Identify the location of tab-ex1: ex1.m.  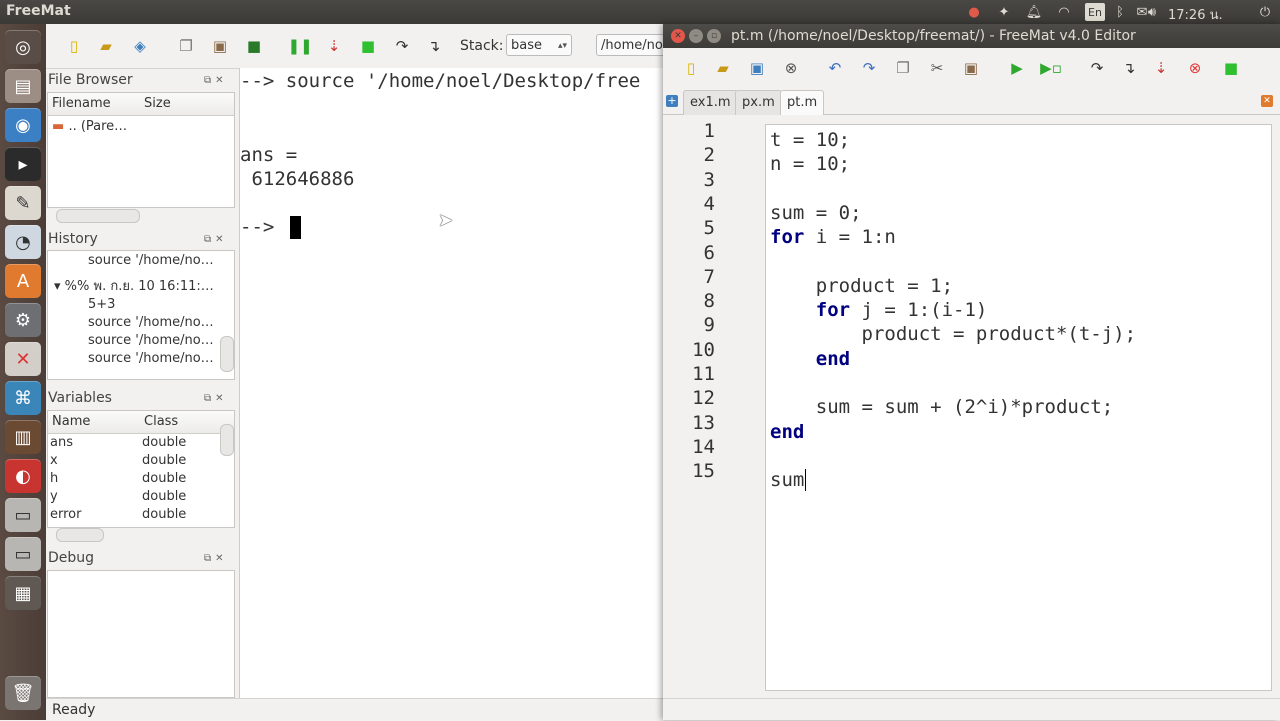
(710, 102).